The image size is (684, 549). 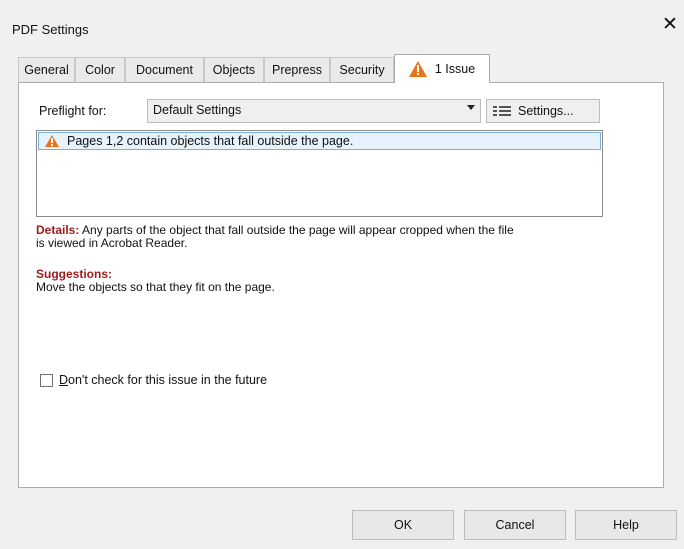 I want to click on help-button: Help, so click(x=626, y=525).